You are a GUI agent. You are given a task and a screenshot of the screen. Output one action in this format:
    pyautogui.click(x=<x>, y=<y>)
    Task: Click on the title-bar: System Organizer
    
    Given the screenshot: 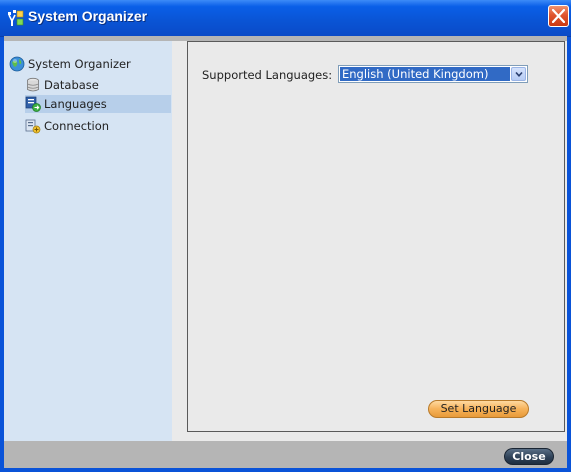 What is the action you would take?
    pyautogui.click(x=285, y=18)
    